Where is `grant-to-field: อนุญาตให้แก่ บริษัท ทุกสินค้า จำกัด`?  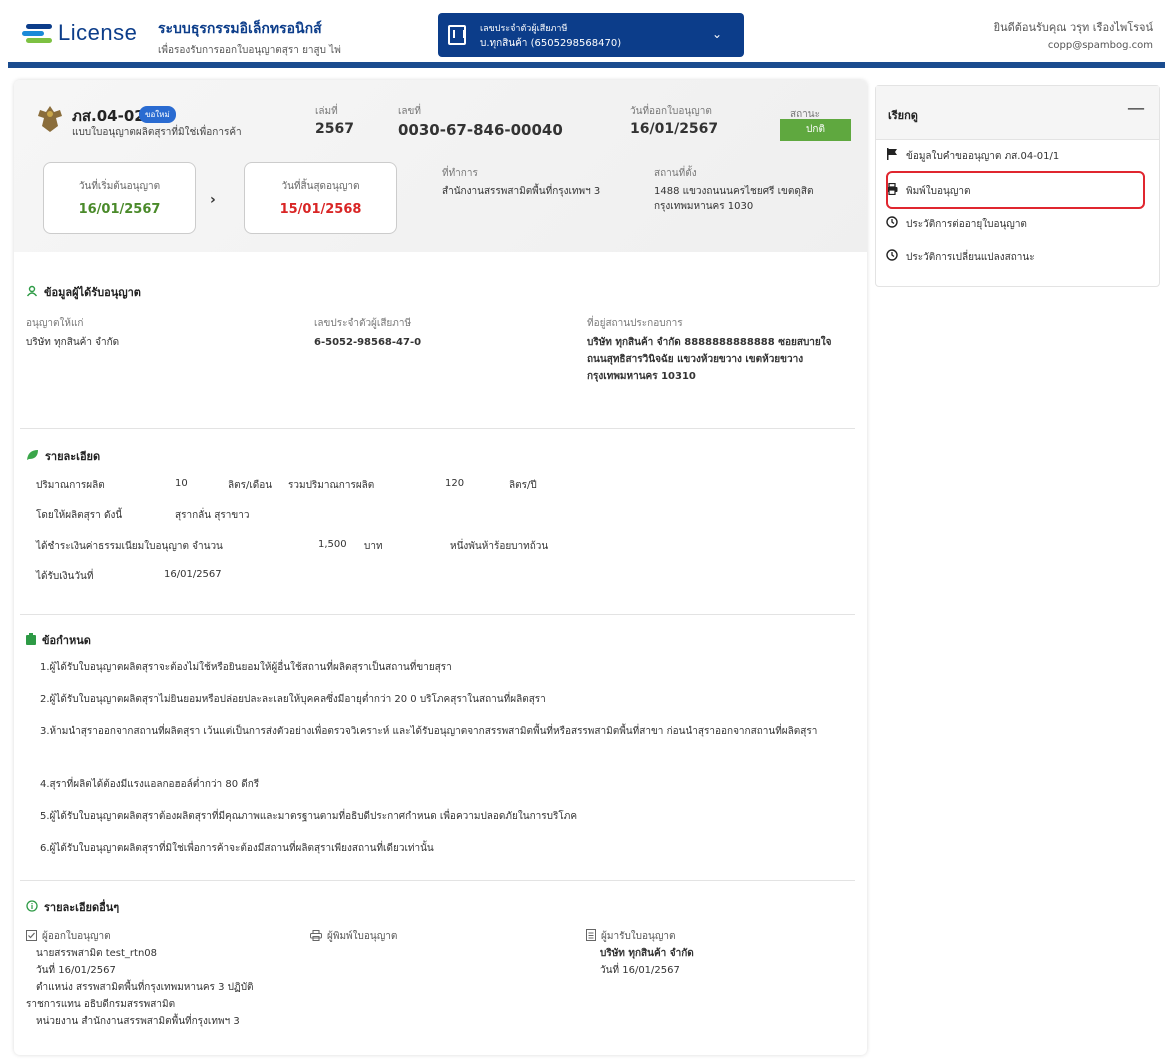
grant-to-field: อนุญาตให้แก่ บริษัท ทุกสินค้า จำกัด is located at coordinates (72, 333).